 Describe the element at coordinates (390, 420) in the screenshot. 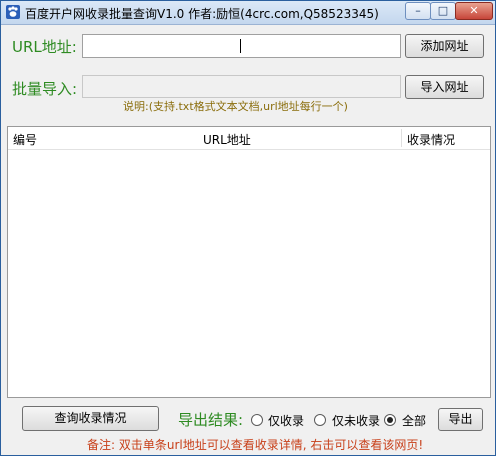

I see `radio-all` at that location.